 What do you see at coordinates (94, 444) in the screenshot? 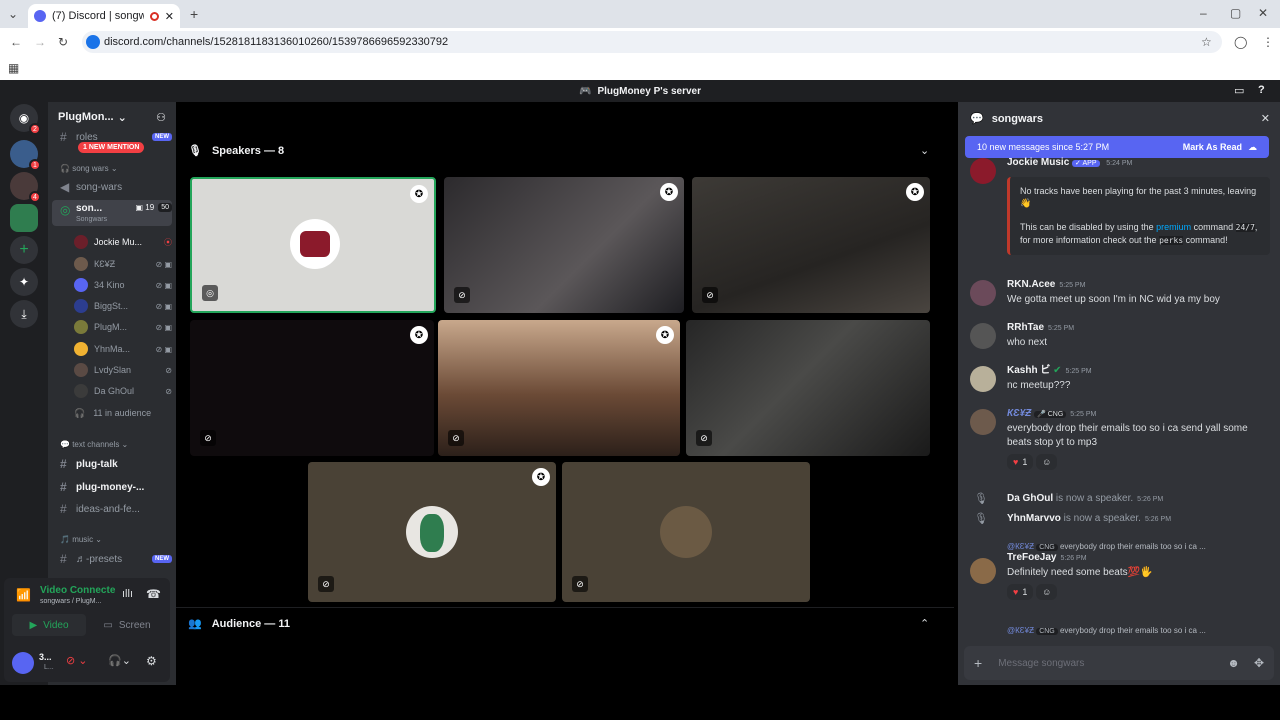
I see `category-text-channels: 💬 text channels ⌄` at bounding box center [94, 444].